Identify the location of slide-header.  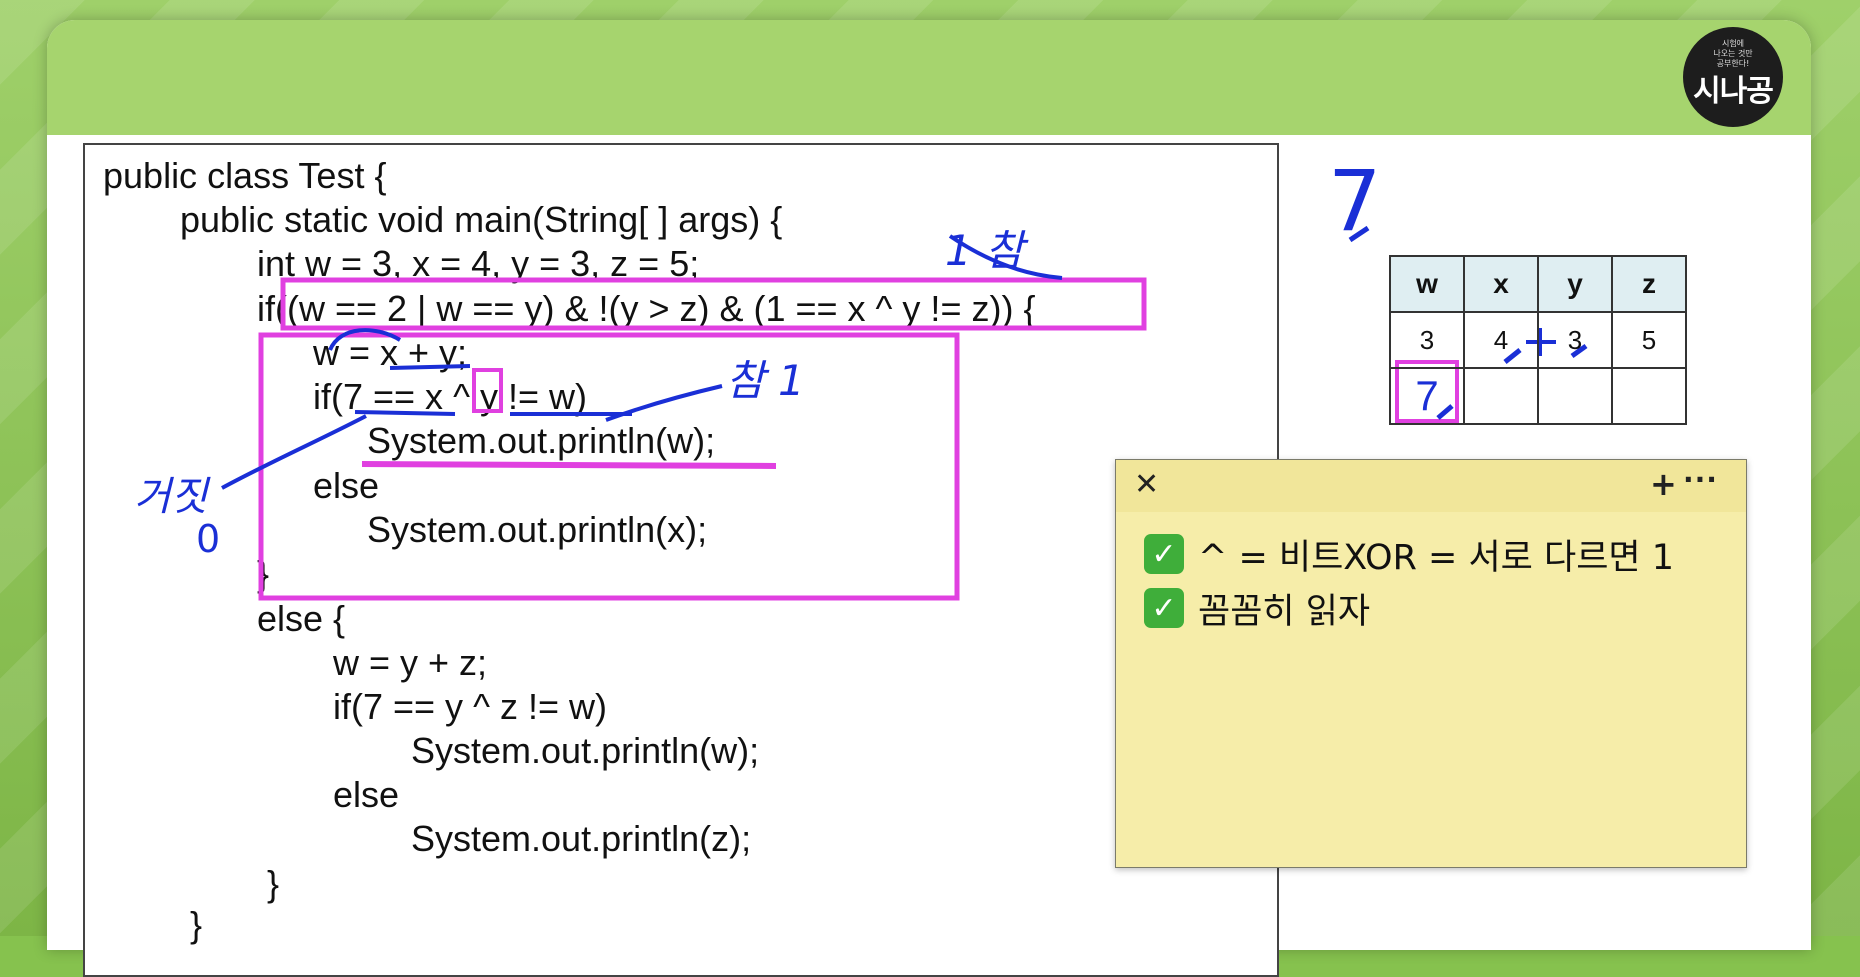
(929, 77).